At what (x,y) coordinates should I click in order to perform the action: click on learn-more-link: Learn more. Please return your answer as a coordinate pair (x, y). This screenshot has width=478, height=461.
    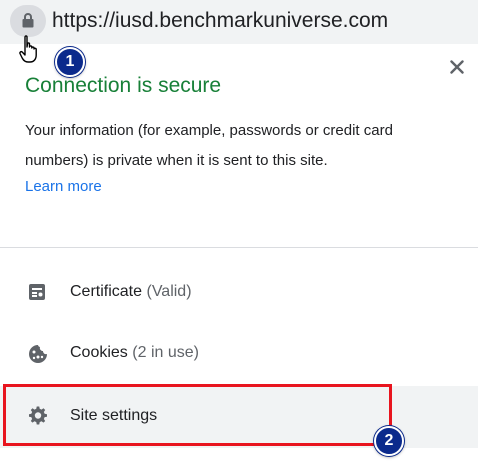
    Looking at the image, I should click on (63, 186).